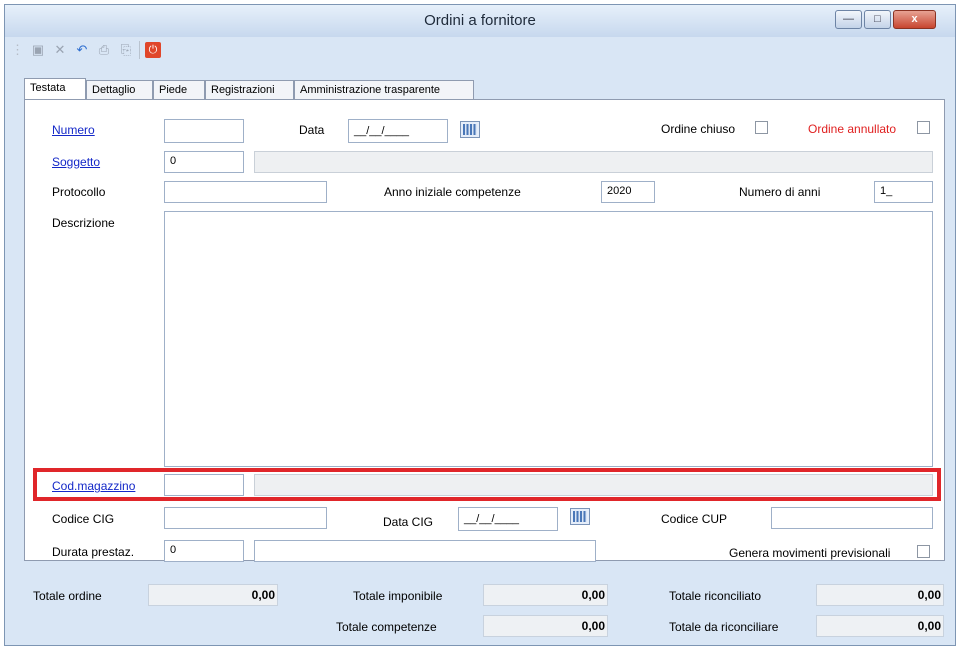  I want to click on close-icon: x, so click(914, 19).